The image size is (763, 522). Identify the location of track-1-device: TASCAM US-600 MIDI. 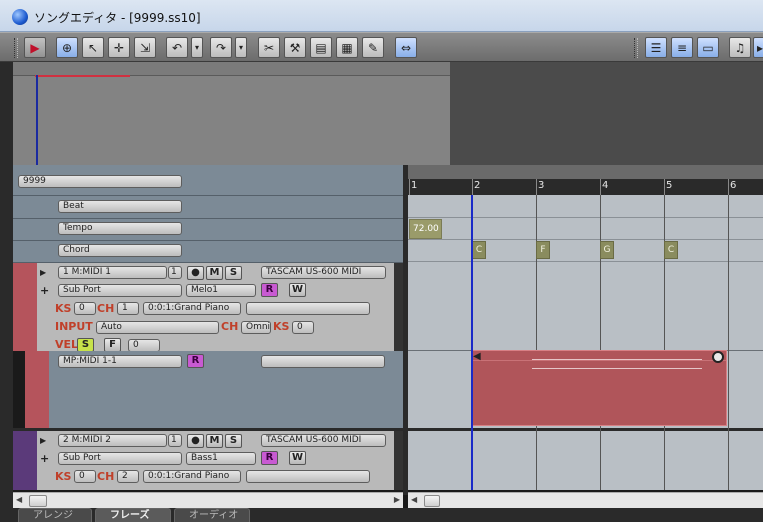
(323, 272).